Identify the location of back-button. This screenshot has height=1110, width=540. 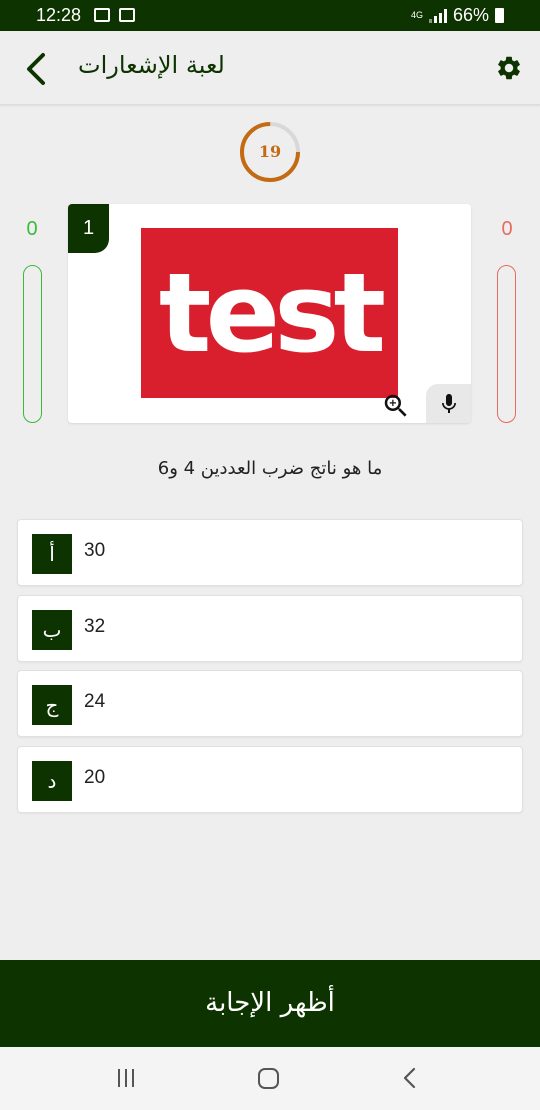
(36, 69).